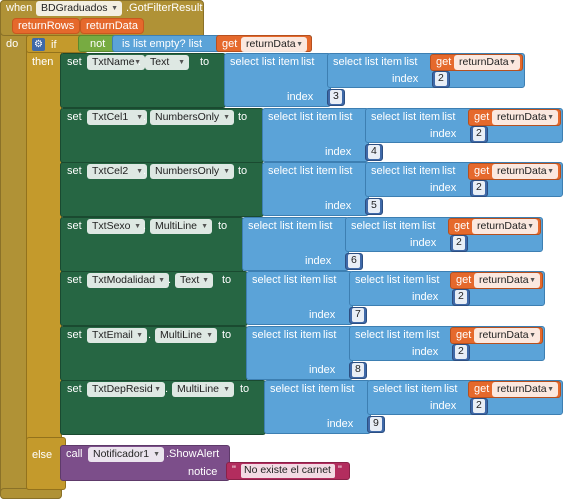 This screenshot has height=499, width=565. I want to click on alert-text-value: No existe el carnet, so click(288, 471).